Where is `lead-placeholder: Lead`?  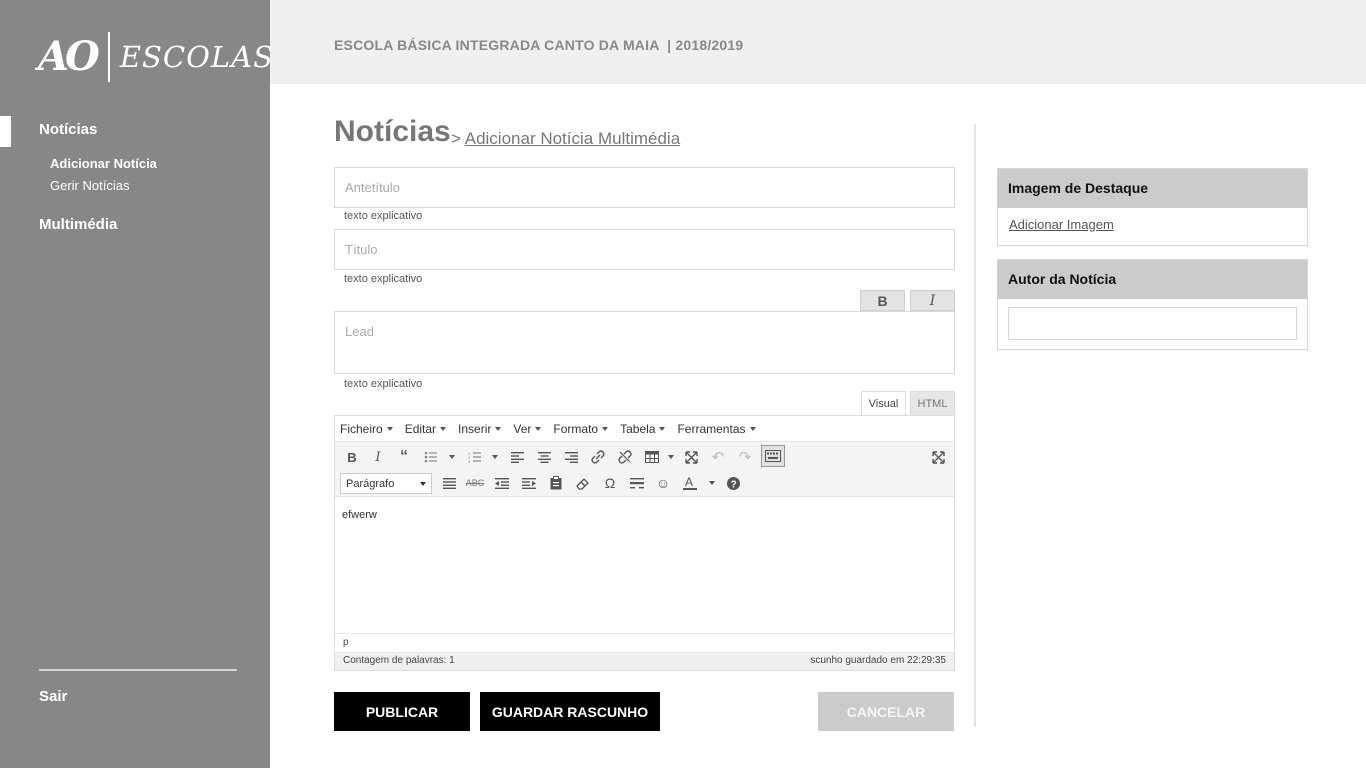 lead-placeholder: Lead is located at coordinates (359, 331).